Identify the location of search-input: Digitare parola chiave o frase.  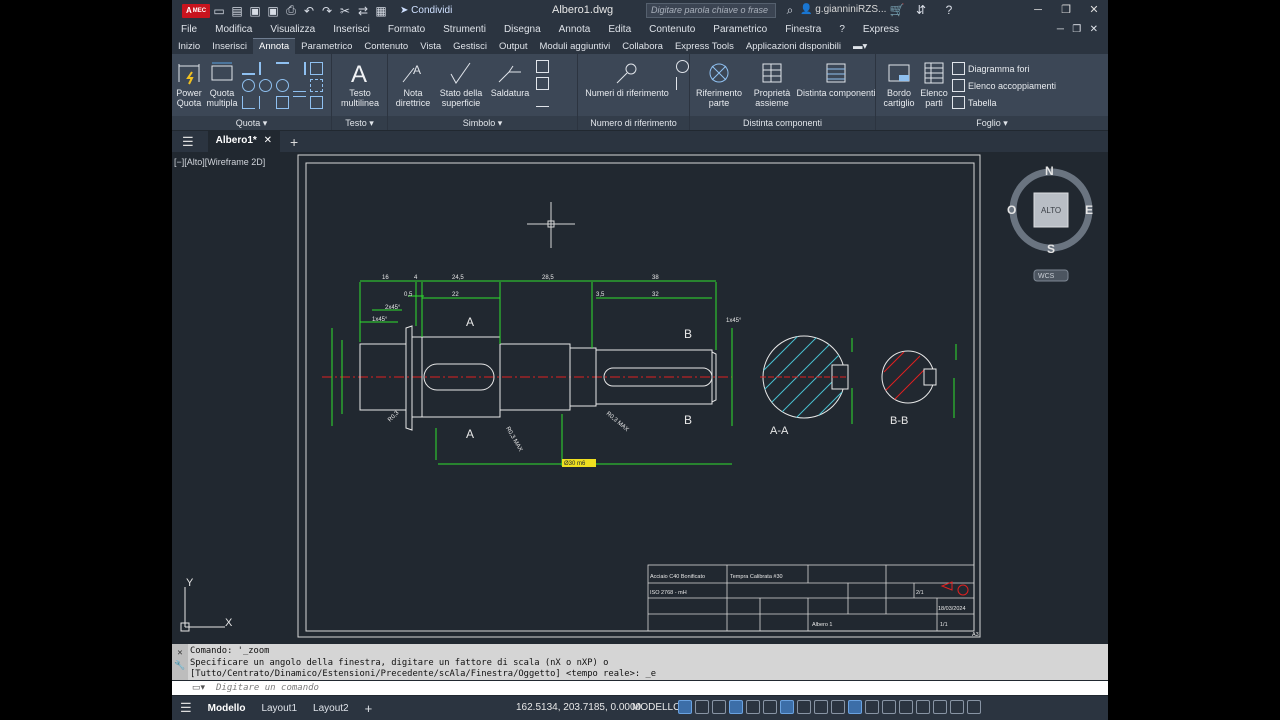
(711, 10).